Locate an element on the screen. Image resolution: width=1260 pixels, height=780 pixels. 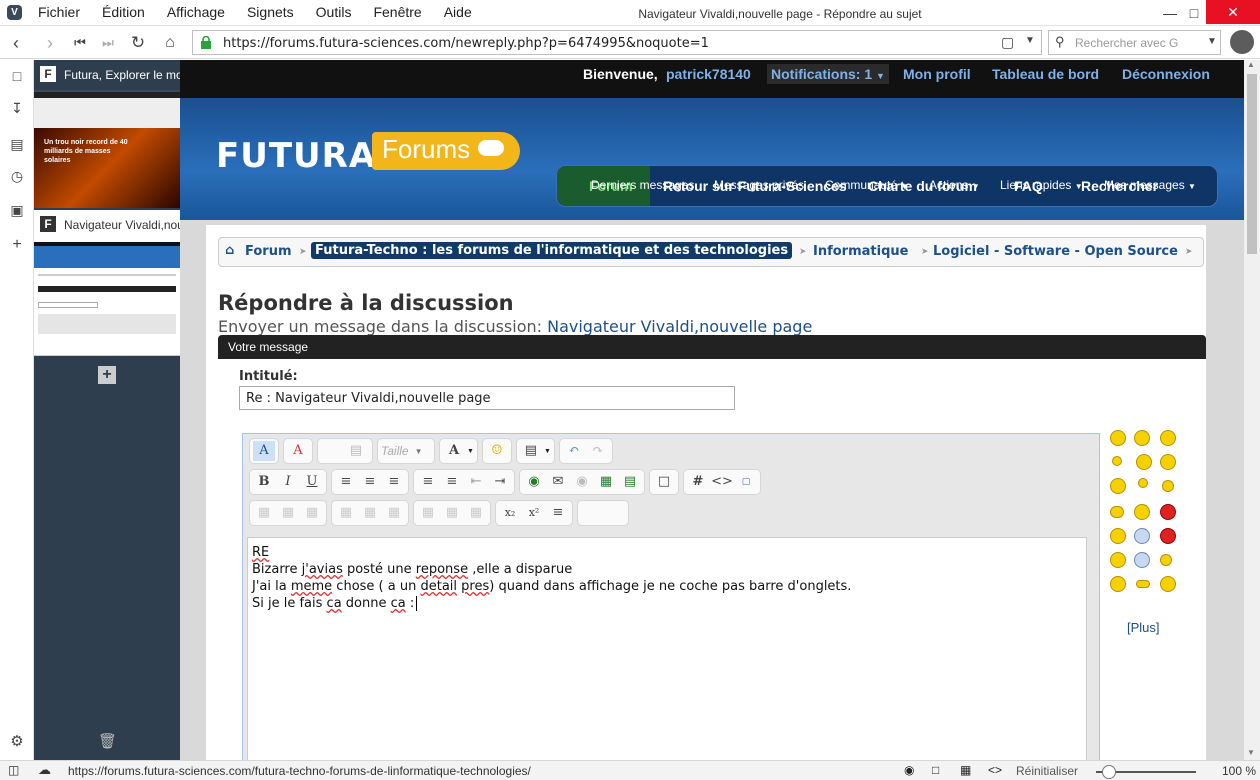
tile-icon: □ is located at coordinates (935, 770).